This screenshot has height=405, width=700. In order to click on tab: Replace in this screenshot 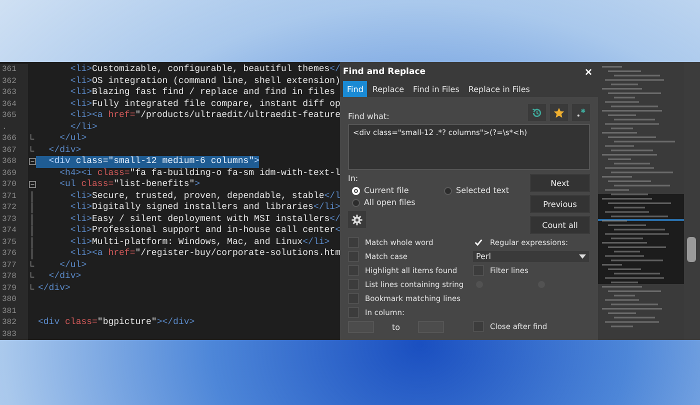, I will do `click(388, 89)`.